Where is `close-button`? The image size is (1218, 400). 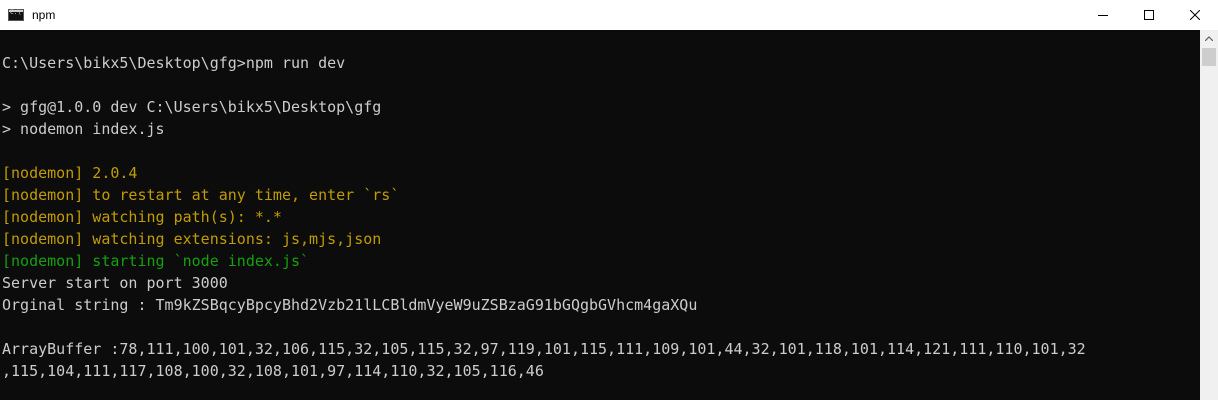 close-button is located at coordinates (1195, 15).